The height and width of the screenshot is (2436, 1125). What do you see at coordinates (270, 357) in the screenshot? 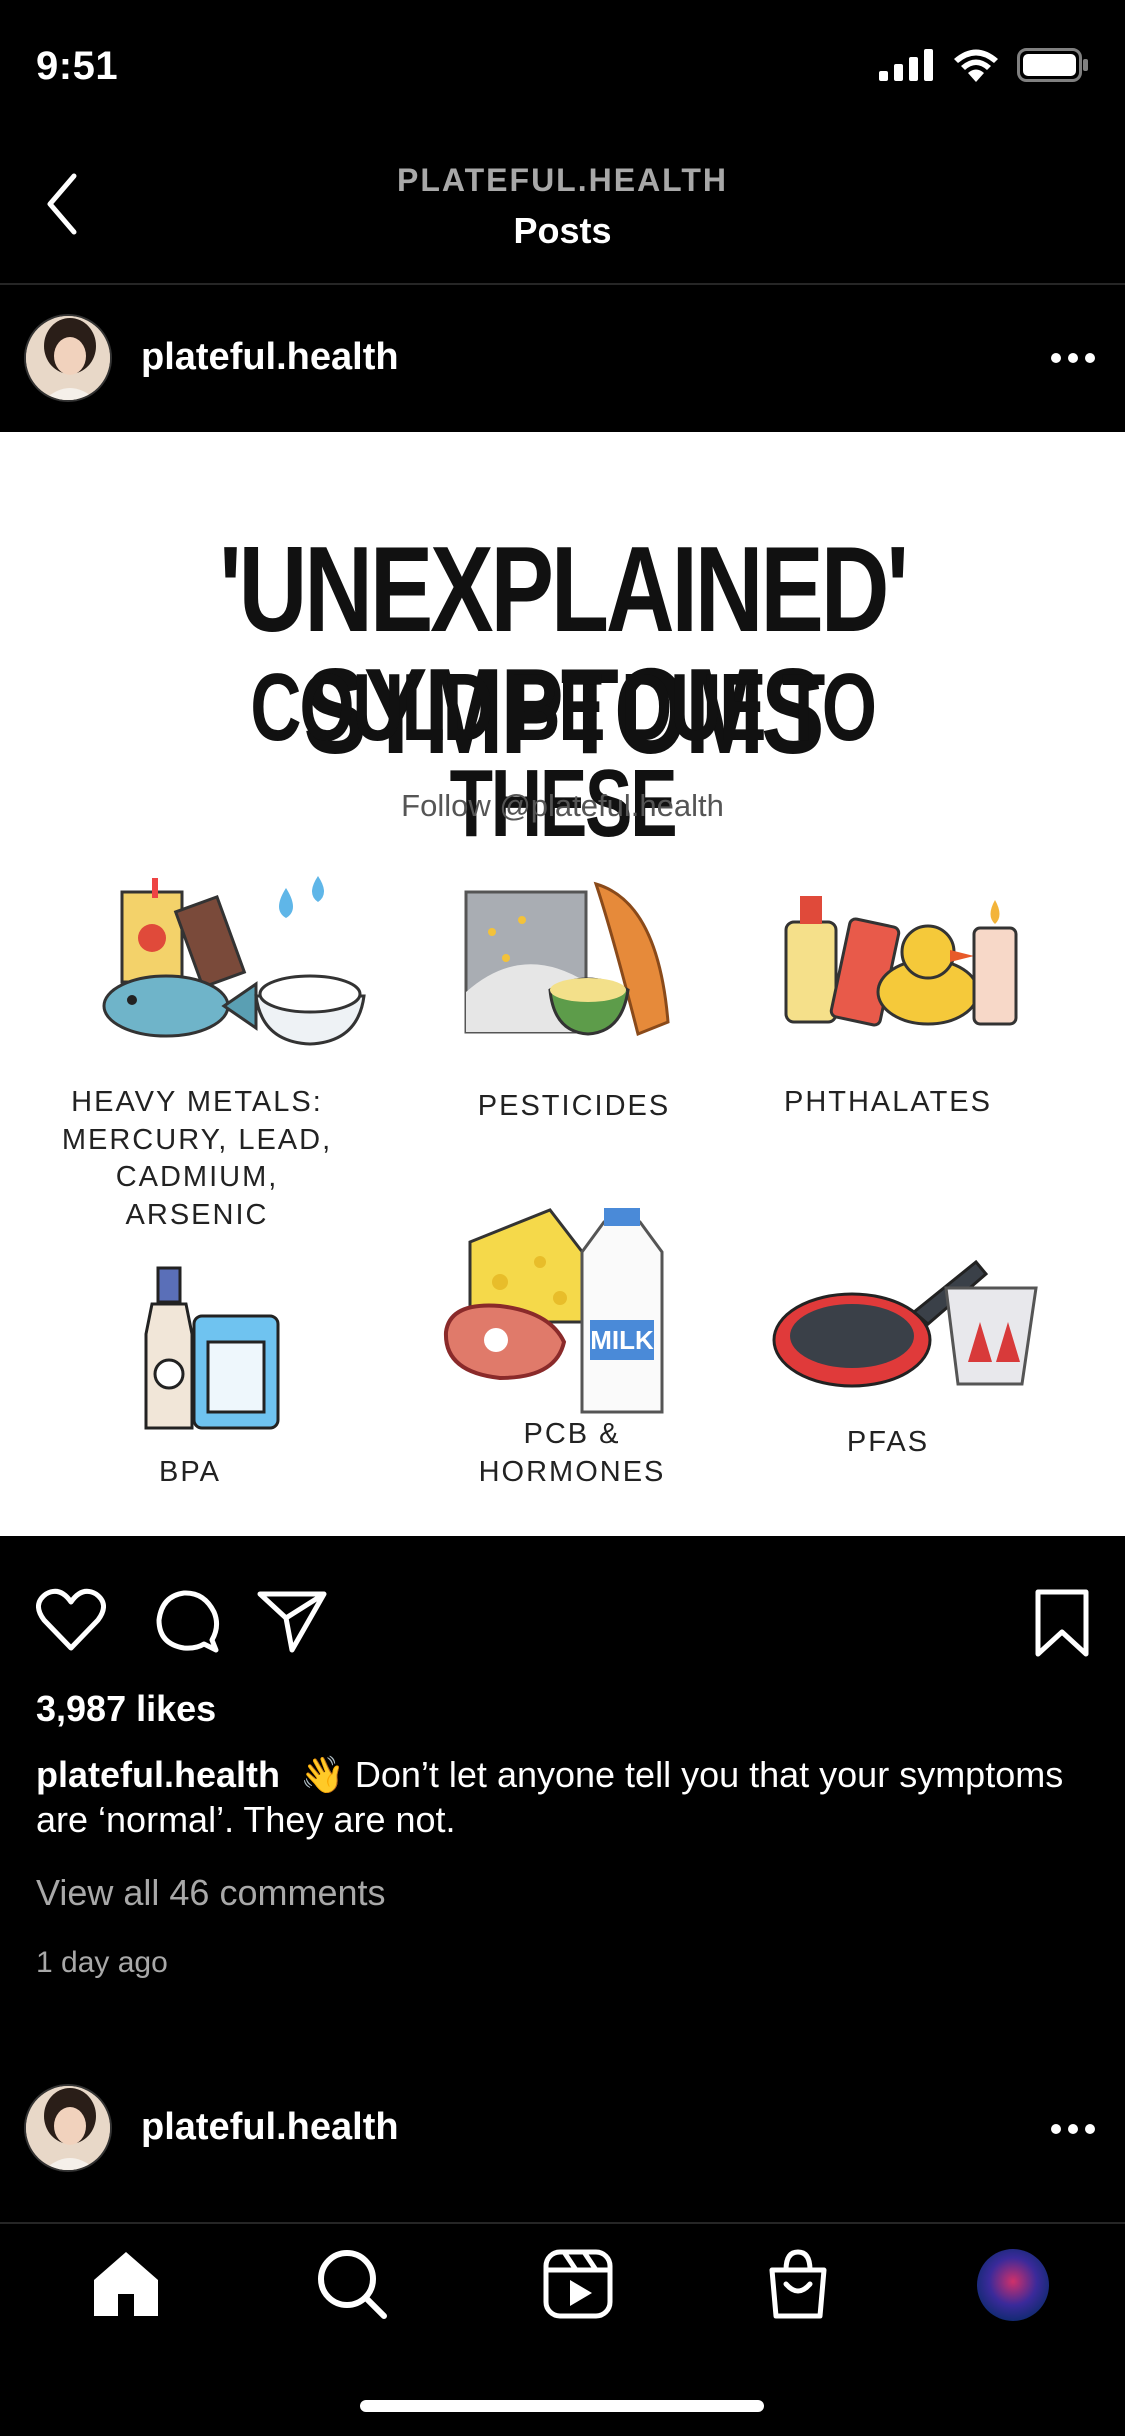
I see `post-username: plateful.health` at bounding box center [270, 357].